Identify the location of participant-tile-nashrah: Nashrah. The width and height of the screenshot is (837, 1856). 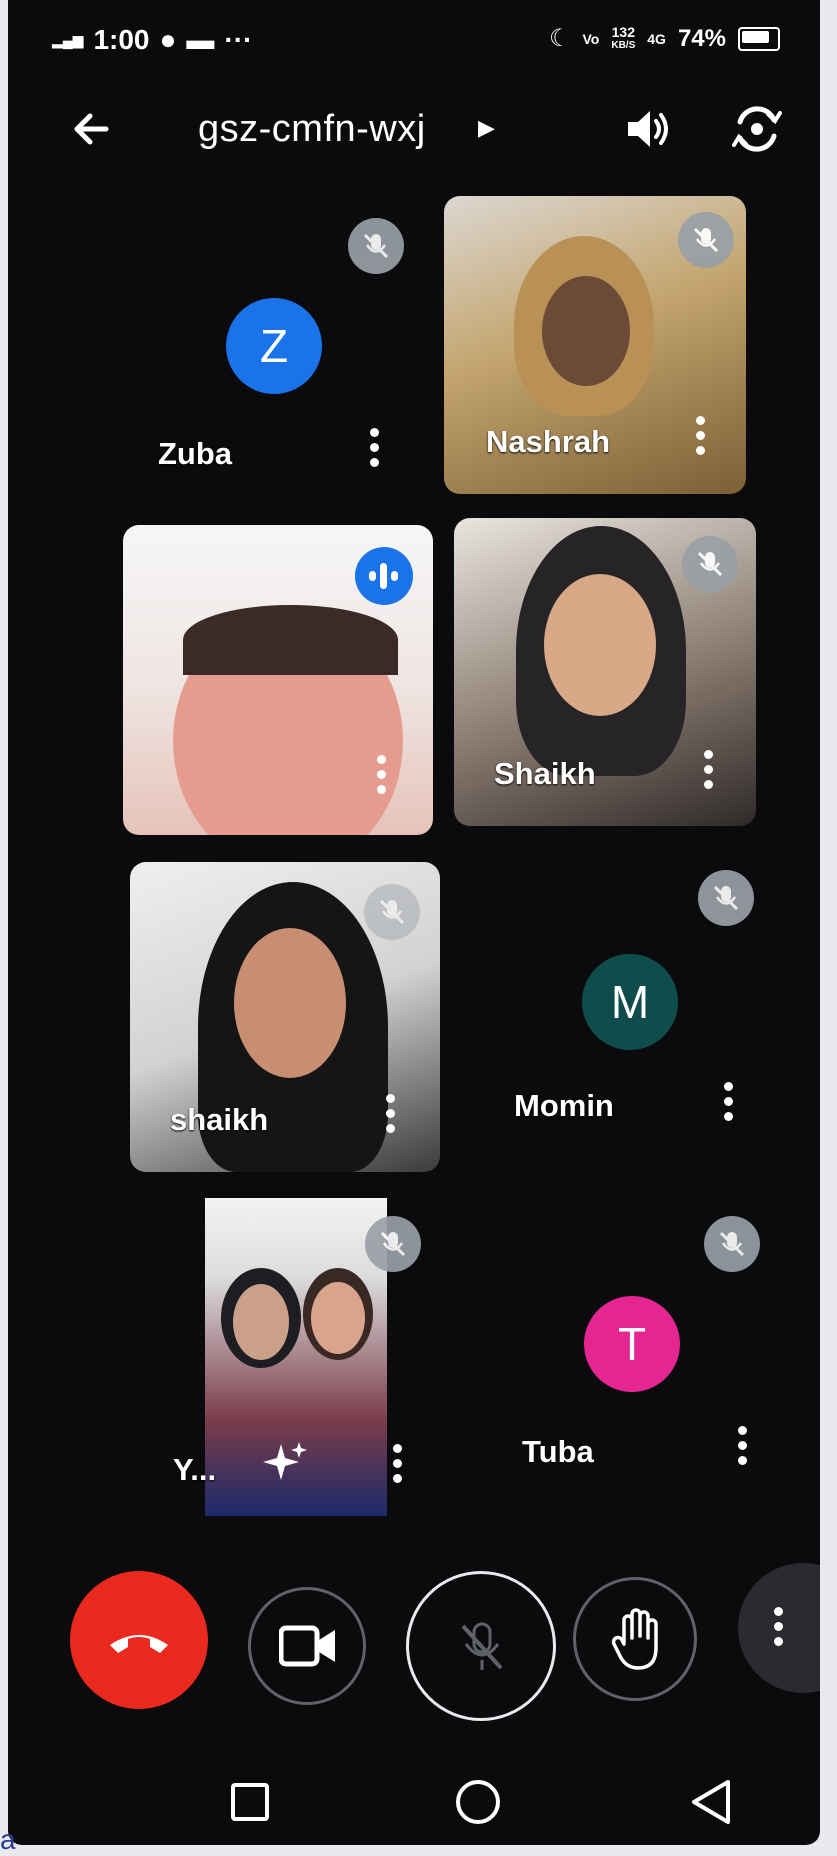
(595, 345).